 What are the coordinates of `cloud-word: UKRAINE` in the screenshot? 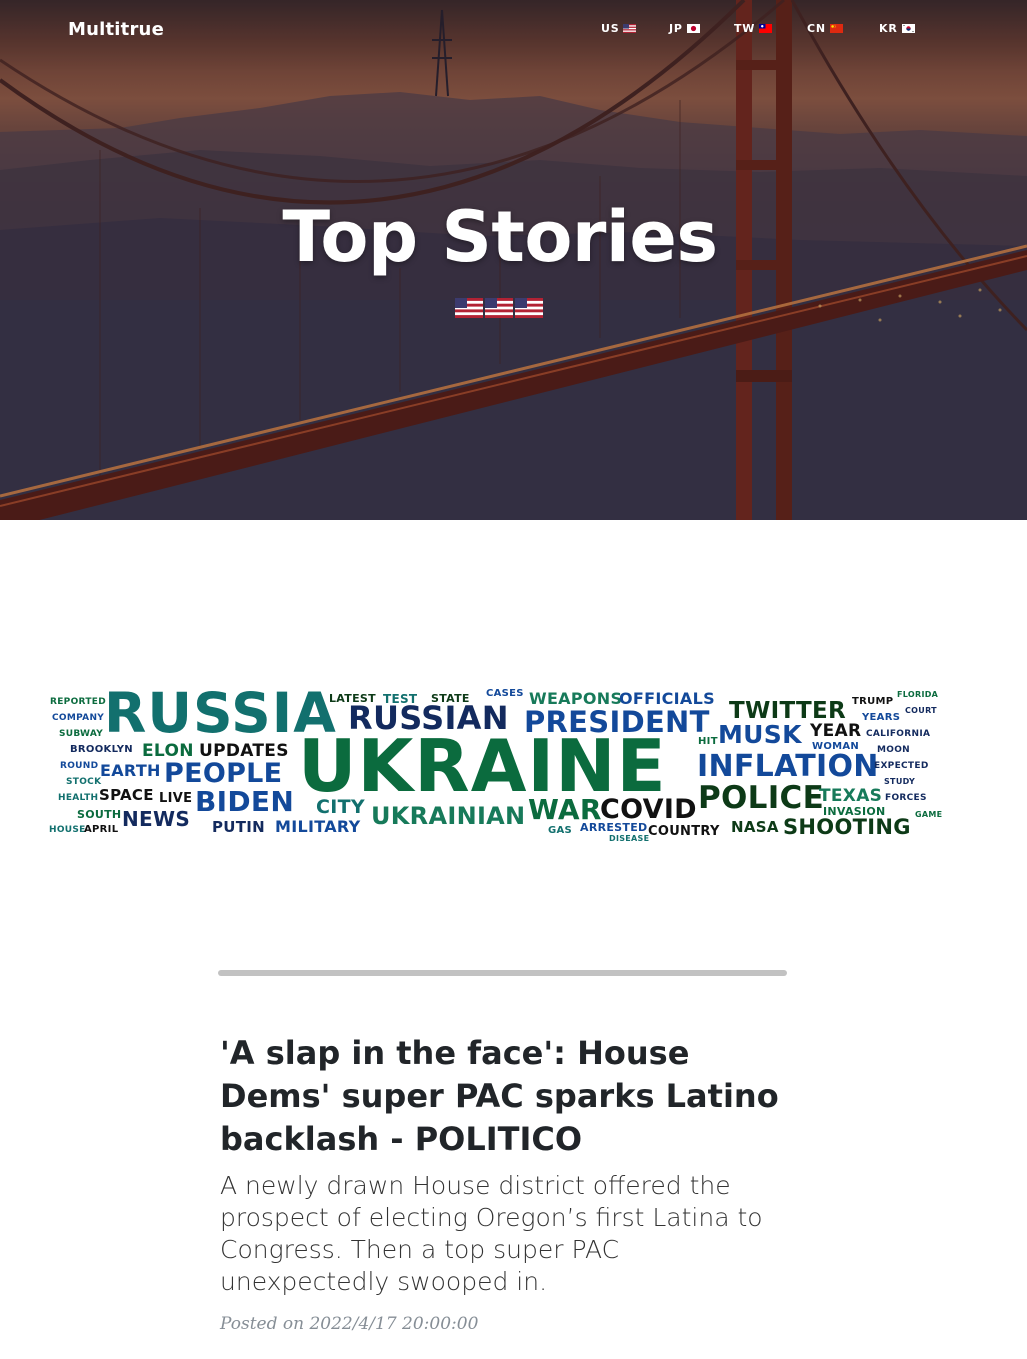 It's located at (482, 766).